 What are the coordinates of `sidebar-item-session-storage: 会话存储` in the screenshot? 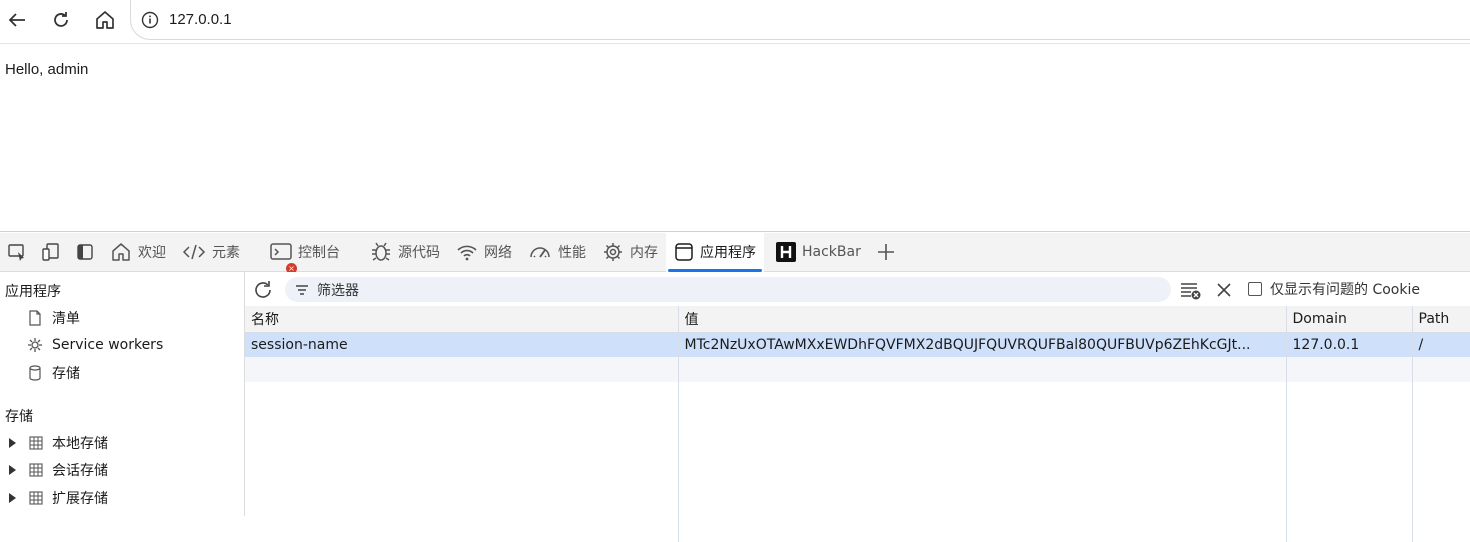 It's located at (58, 470).